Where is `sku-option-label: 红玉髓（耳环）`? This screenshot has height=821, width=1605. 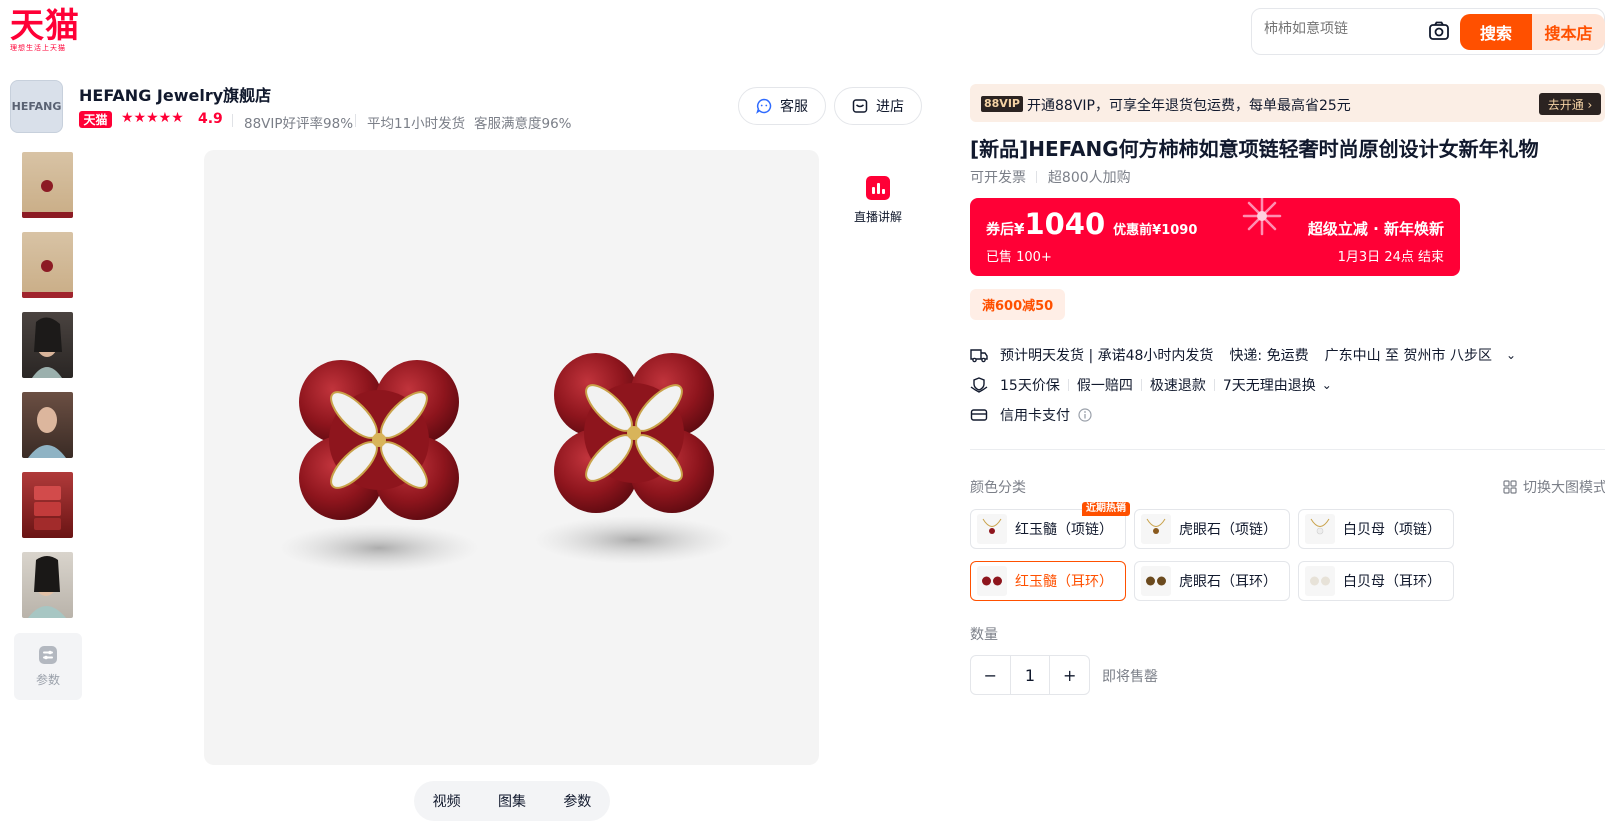 sku-option-label: 红玉髓（耳环） is located at coordinates (1064, 582).